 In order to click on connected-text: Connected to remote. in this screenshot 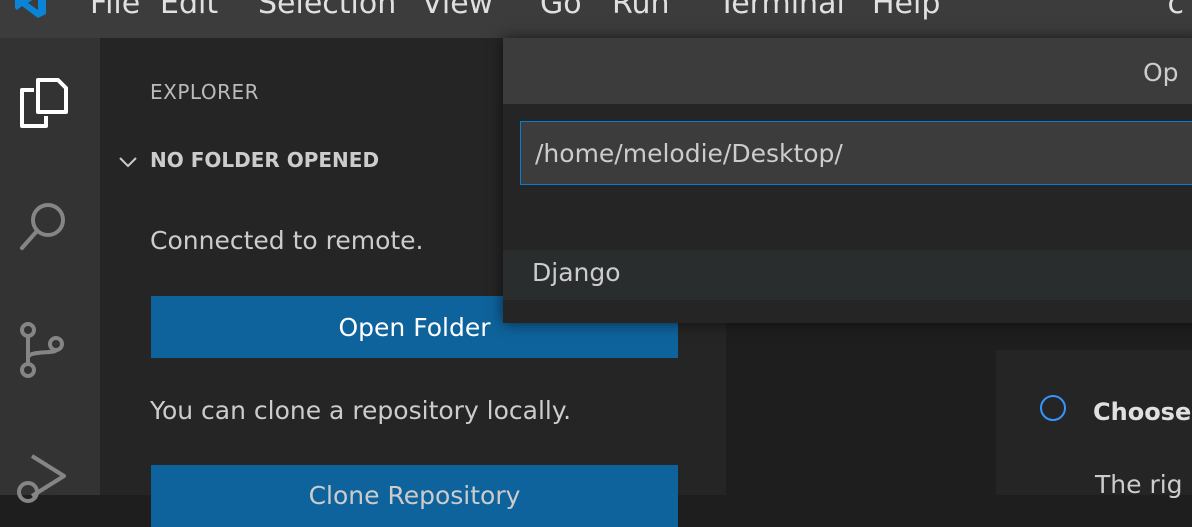, I will do `click(287, 240)`.